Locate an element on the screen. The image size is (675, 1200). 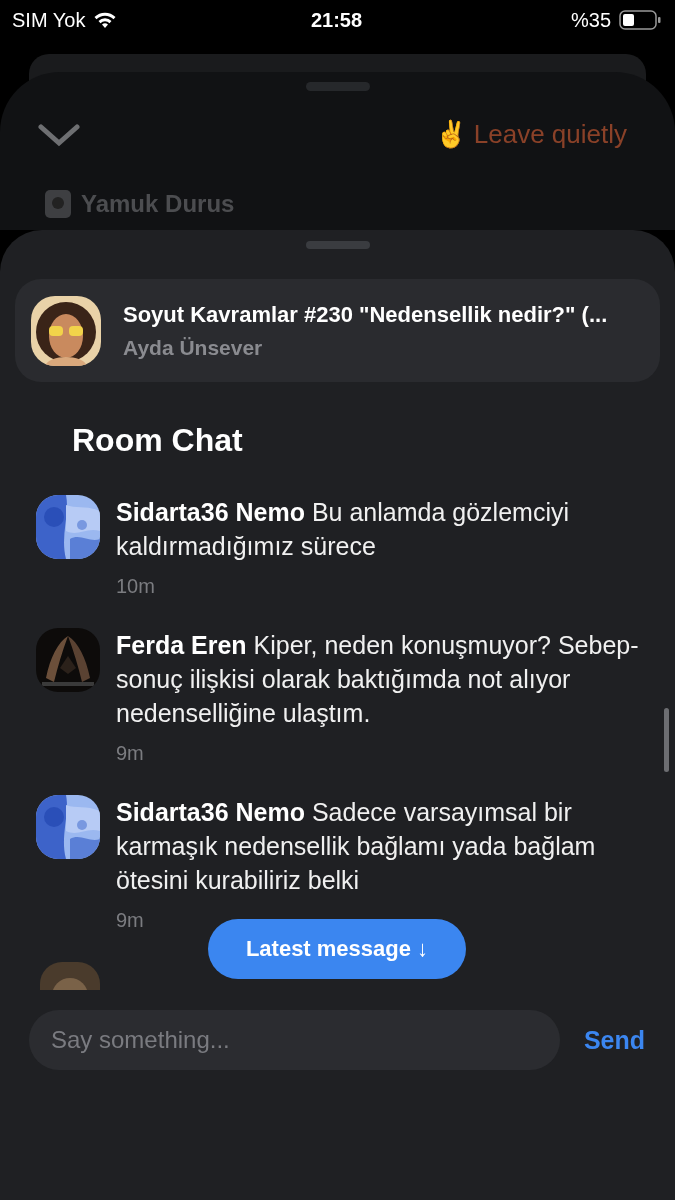
carrier-label: SIM Yok is located at coordinates (49, 20).